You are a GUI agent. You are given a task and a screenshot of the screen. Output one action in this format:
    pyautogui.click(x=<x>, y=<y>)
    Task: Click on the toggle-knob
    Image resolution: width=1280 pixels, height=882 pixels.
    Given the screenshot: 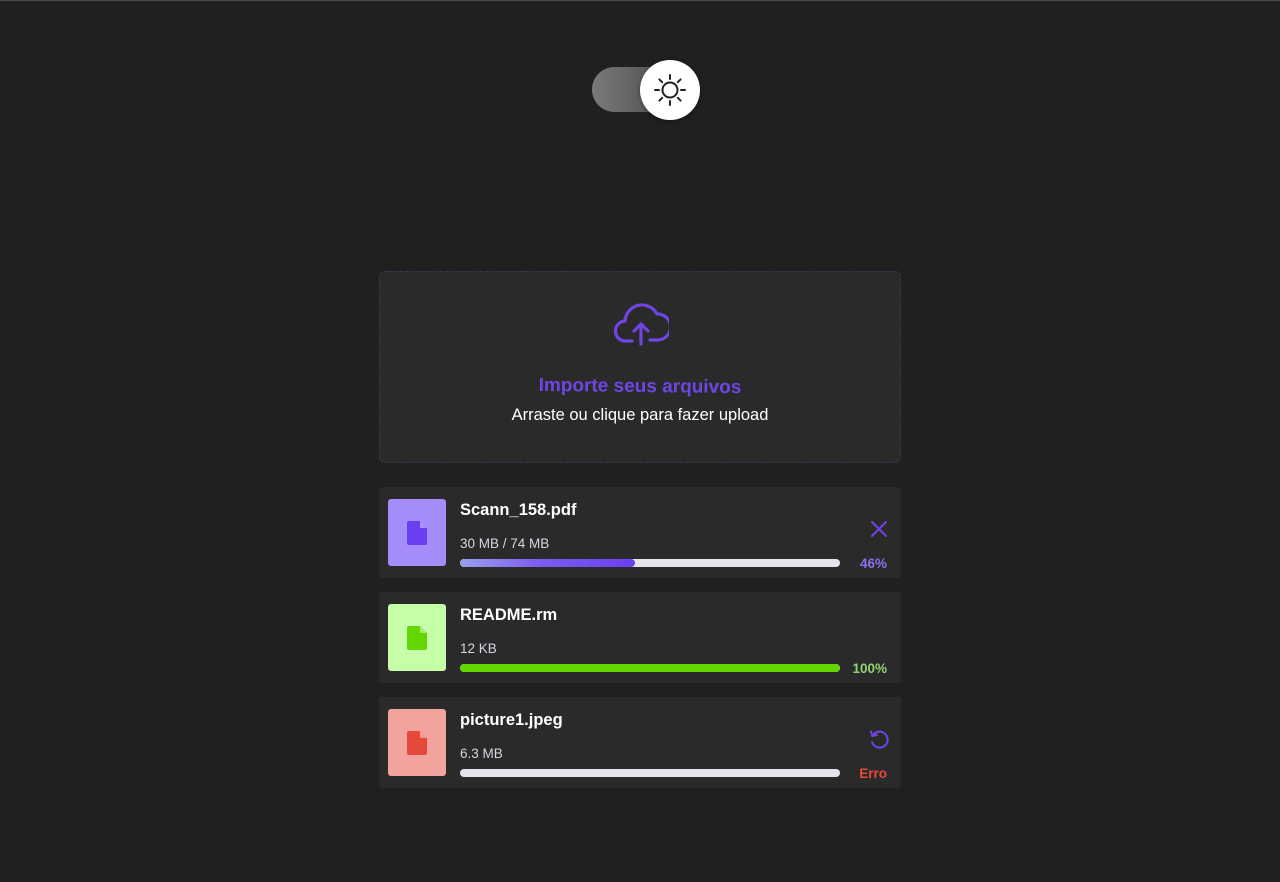 What is the action you would take?
    pyautogui.click(x=670, y=90)
    